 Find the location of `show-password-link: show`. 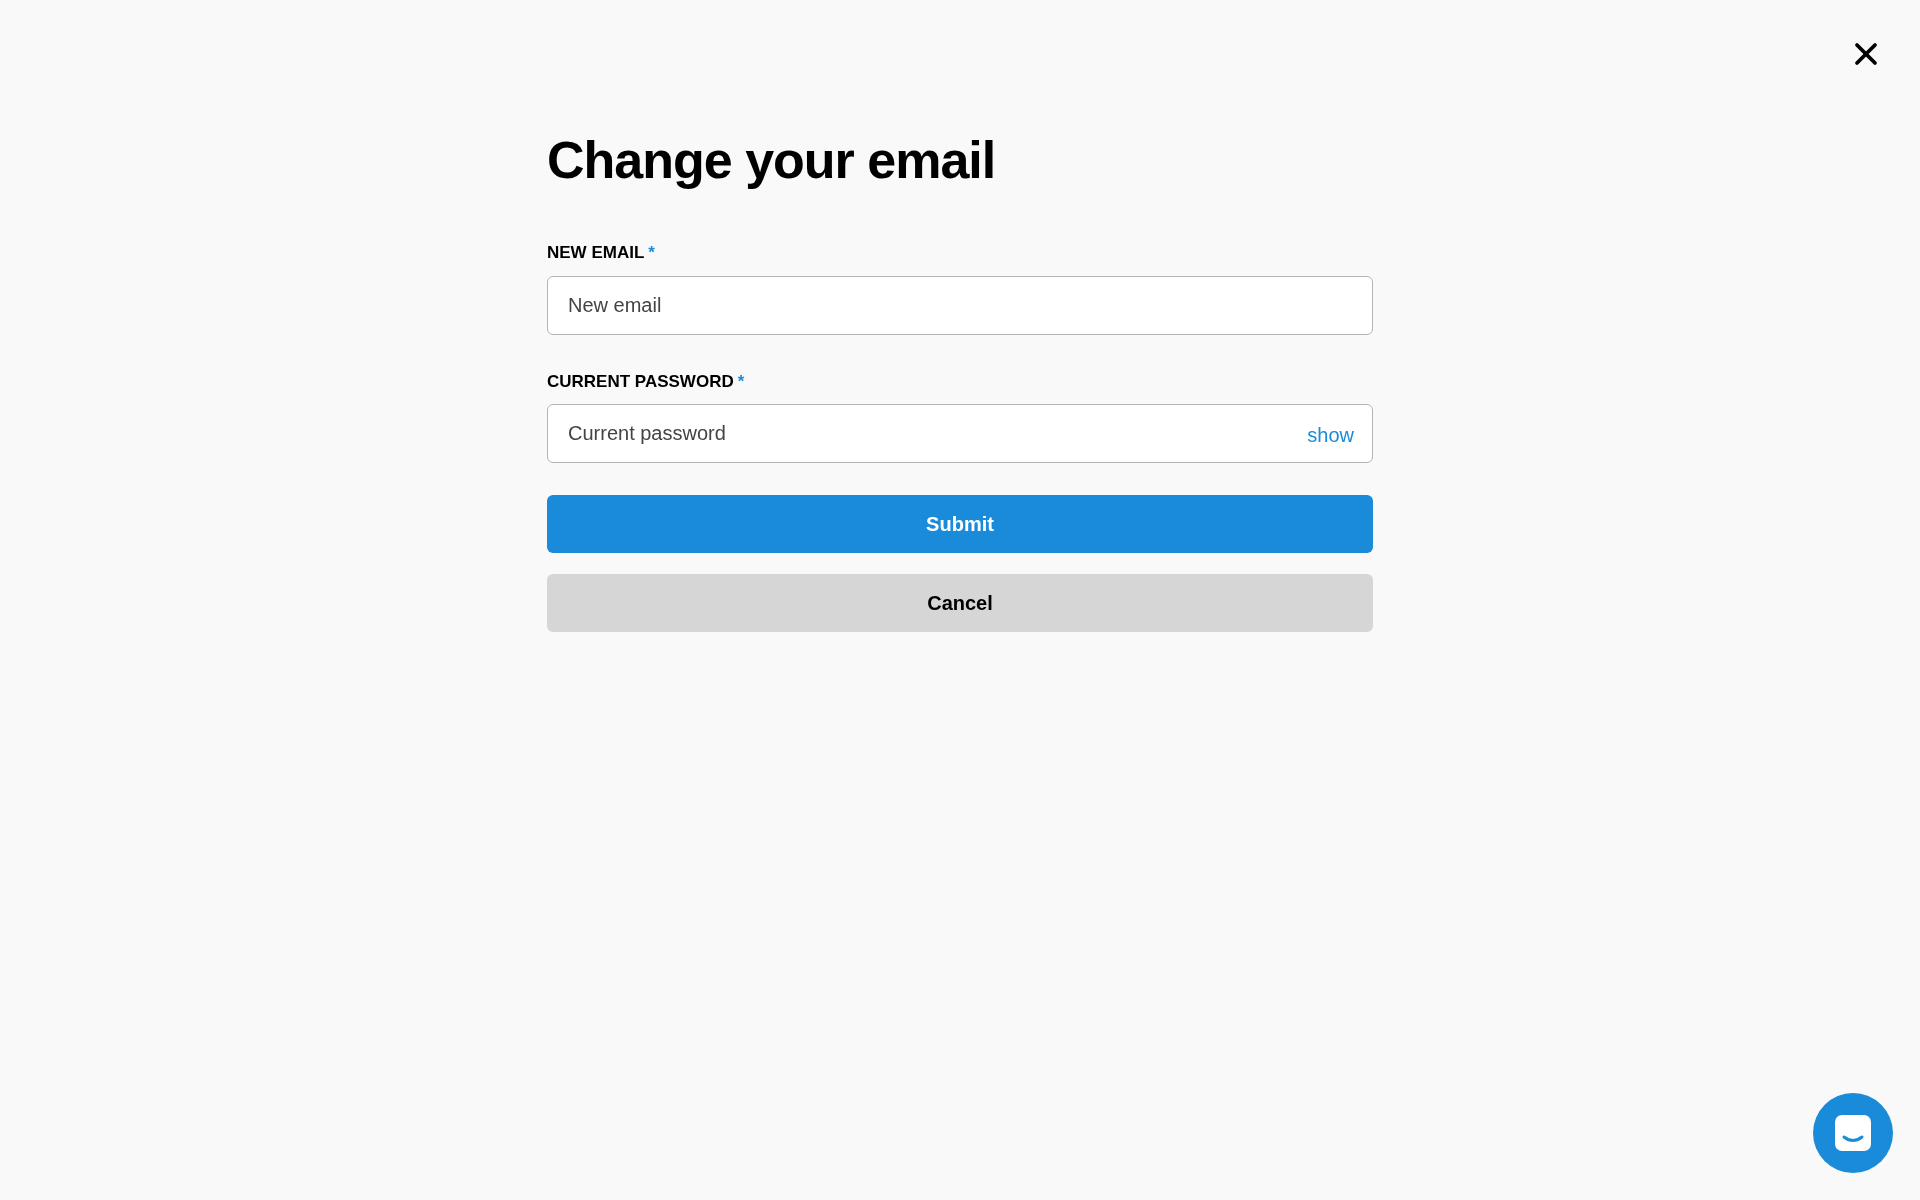

show-password-link: show is located at coordinates (1330, 435).